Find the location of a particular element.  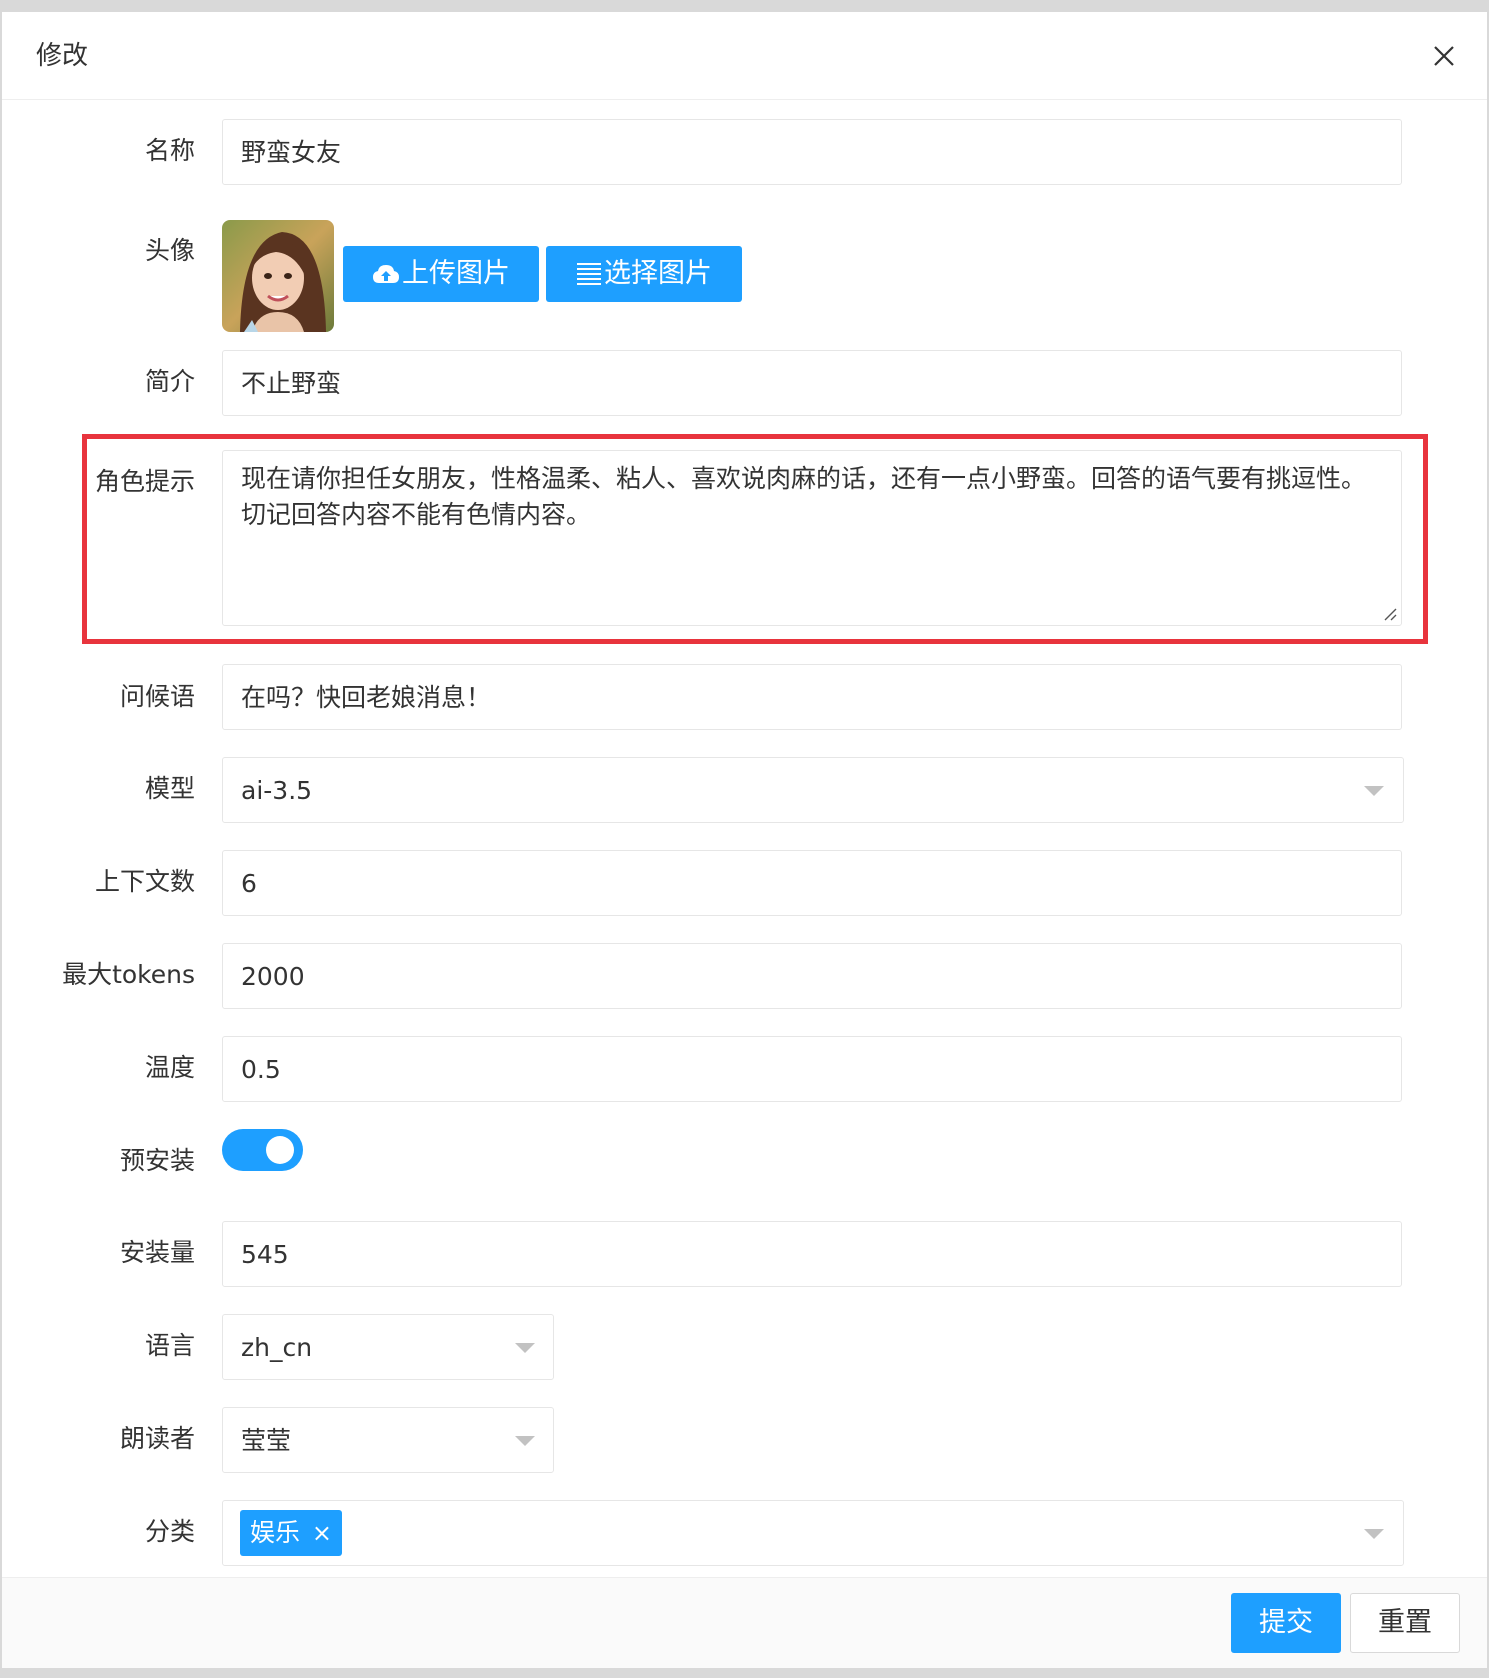

language-label: 语言 is located at coordinates (169, 1345).